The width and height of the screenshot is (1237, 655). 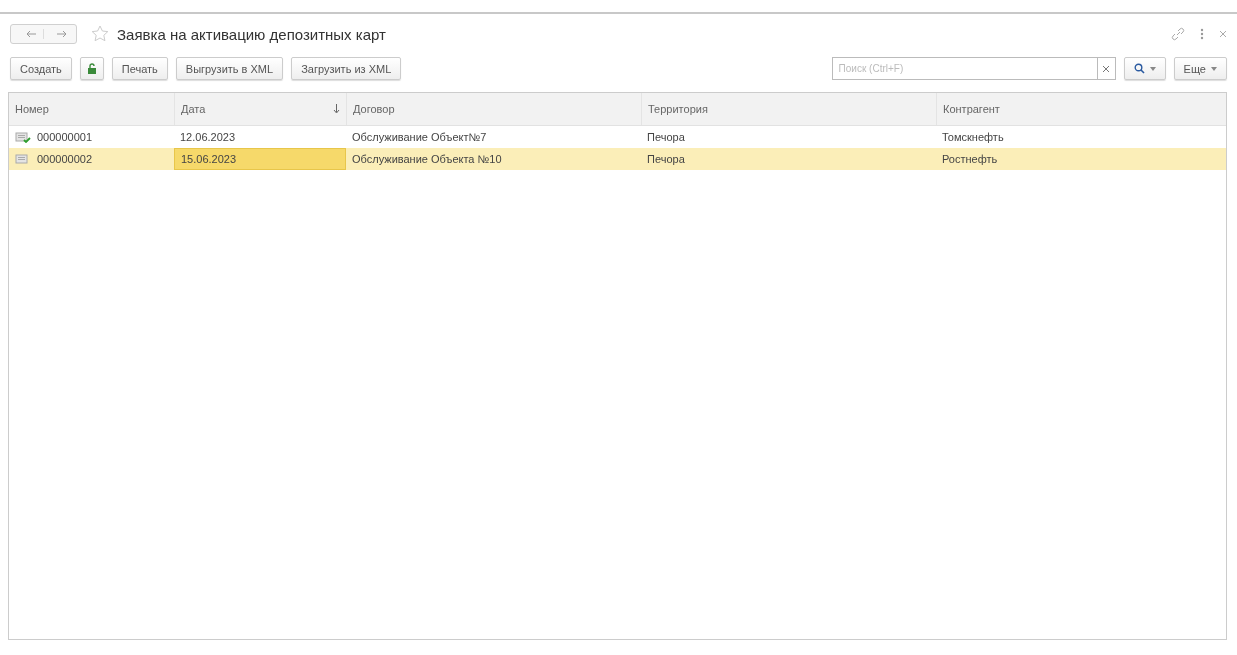 What do you see at coordinates (1081, 109) in the screenshot?
I see `column-header: Контрагент` at bounding box center [1081, 109].